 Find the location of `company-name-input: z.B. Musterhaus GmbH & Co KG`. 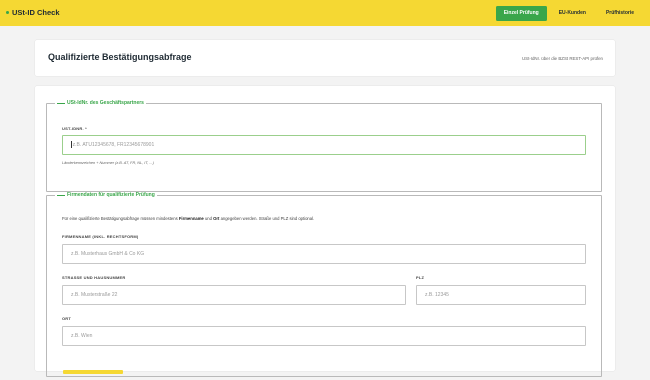

company-name-input: z.B. Musterhaus GmbH & Co KG is located at coordinates (324, 254).